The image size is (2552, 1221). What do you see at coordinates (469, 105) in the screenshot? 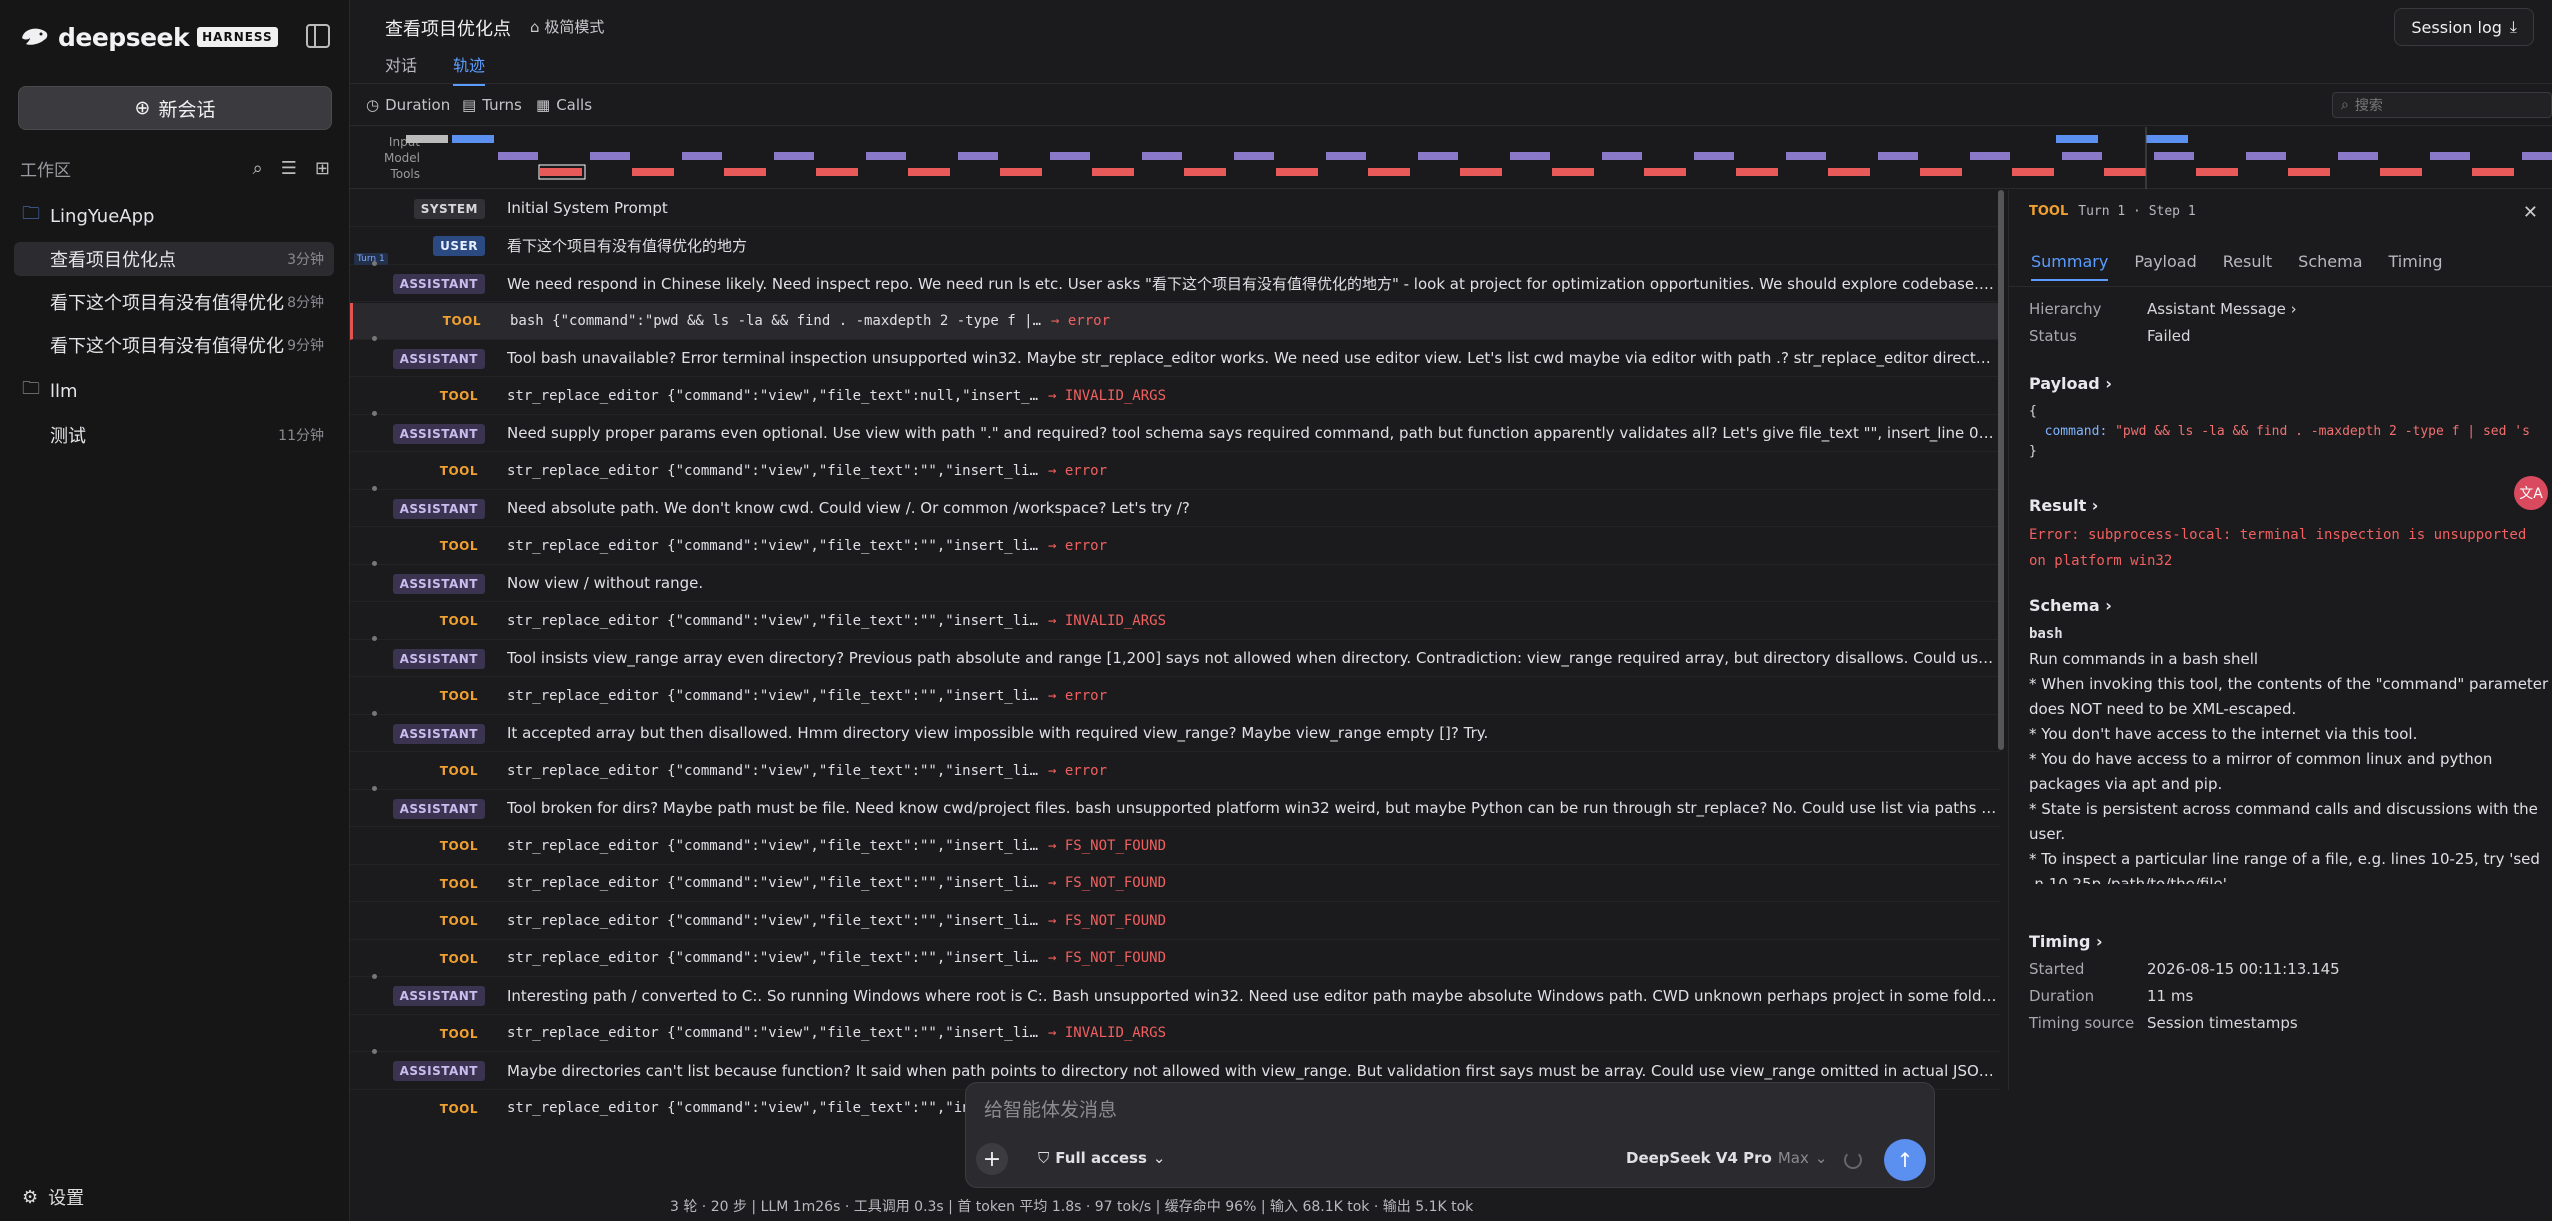
I see `list-icon: ▤` at bounding box center [469, 105].